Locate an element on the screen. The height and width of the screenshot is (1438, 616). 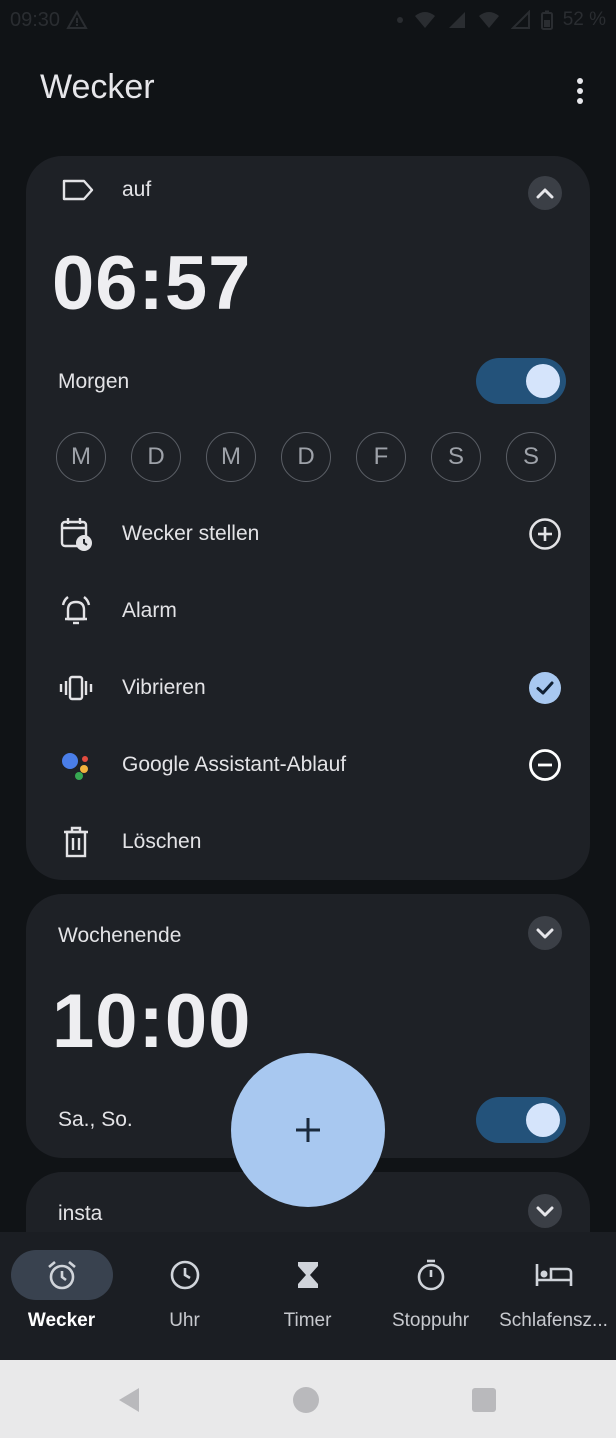
assistant-label: Google Assistant-Ablauf is located at coordinates (234, 764).